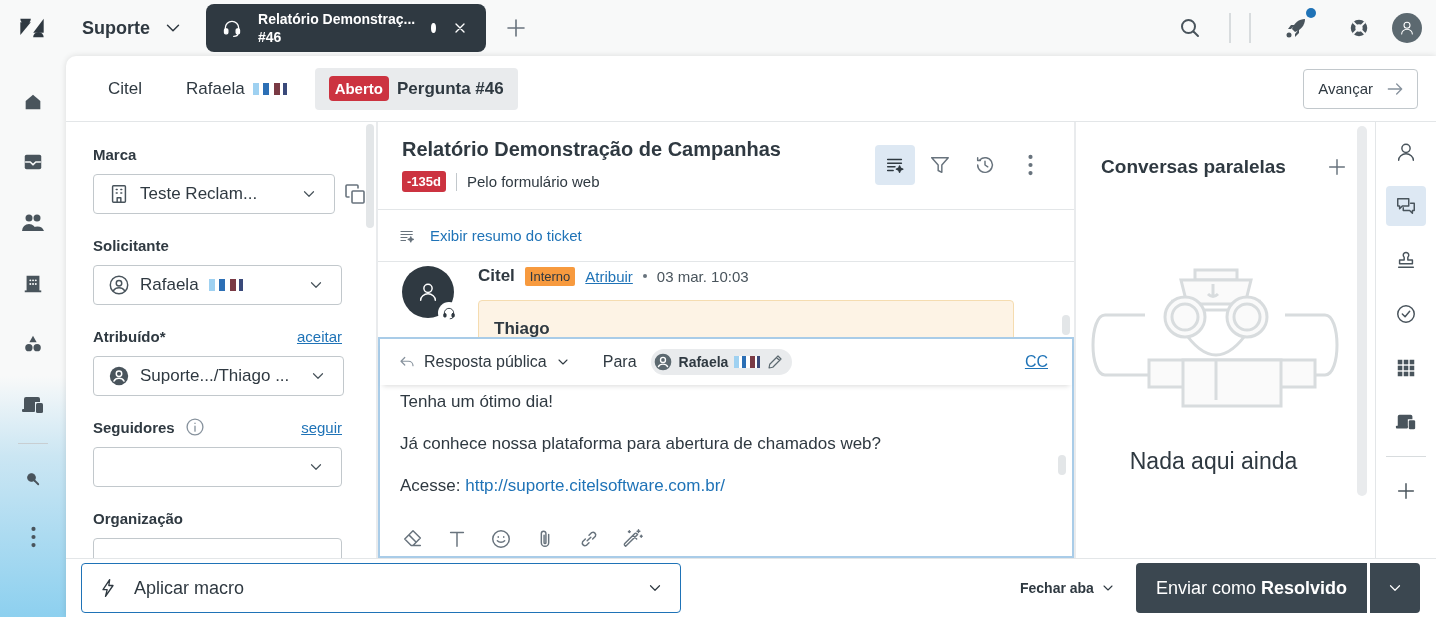 The width and height of the screenshot is (1436, 617). I want to click on recipient-name: Rafaela, so click(703, 362).